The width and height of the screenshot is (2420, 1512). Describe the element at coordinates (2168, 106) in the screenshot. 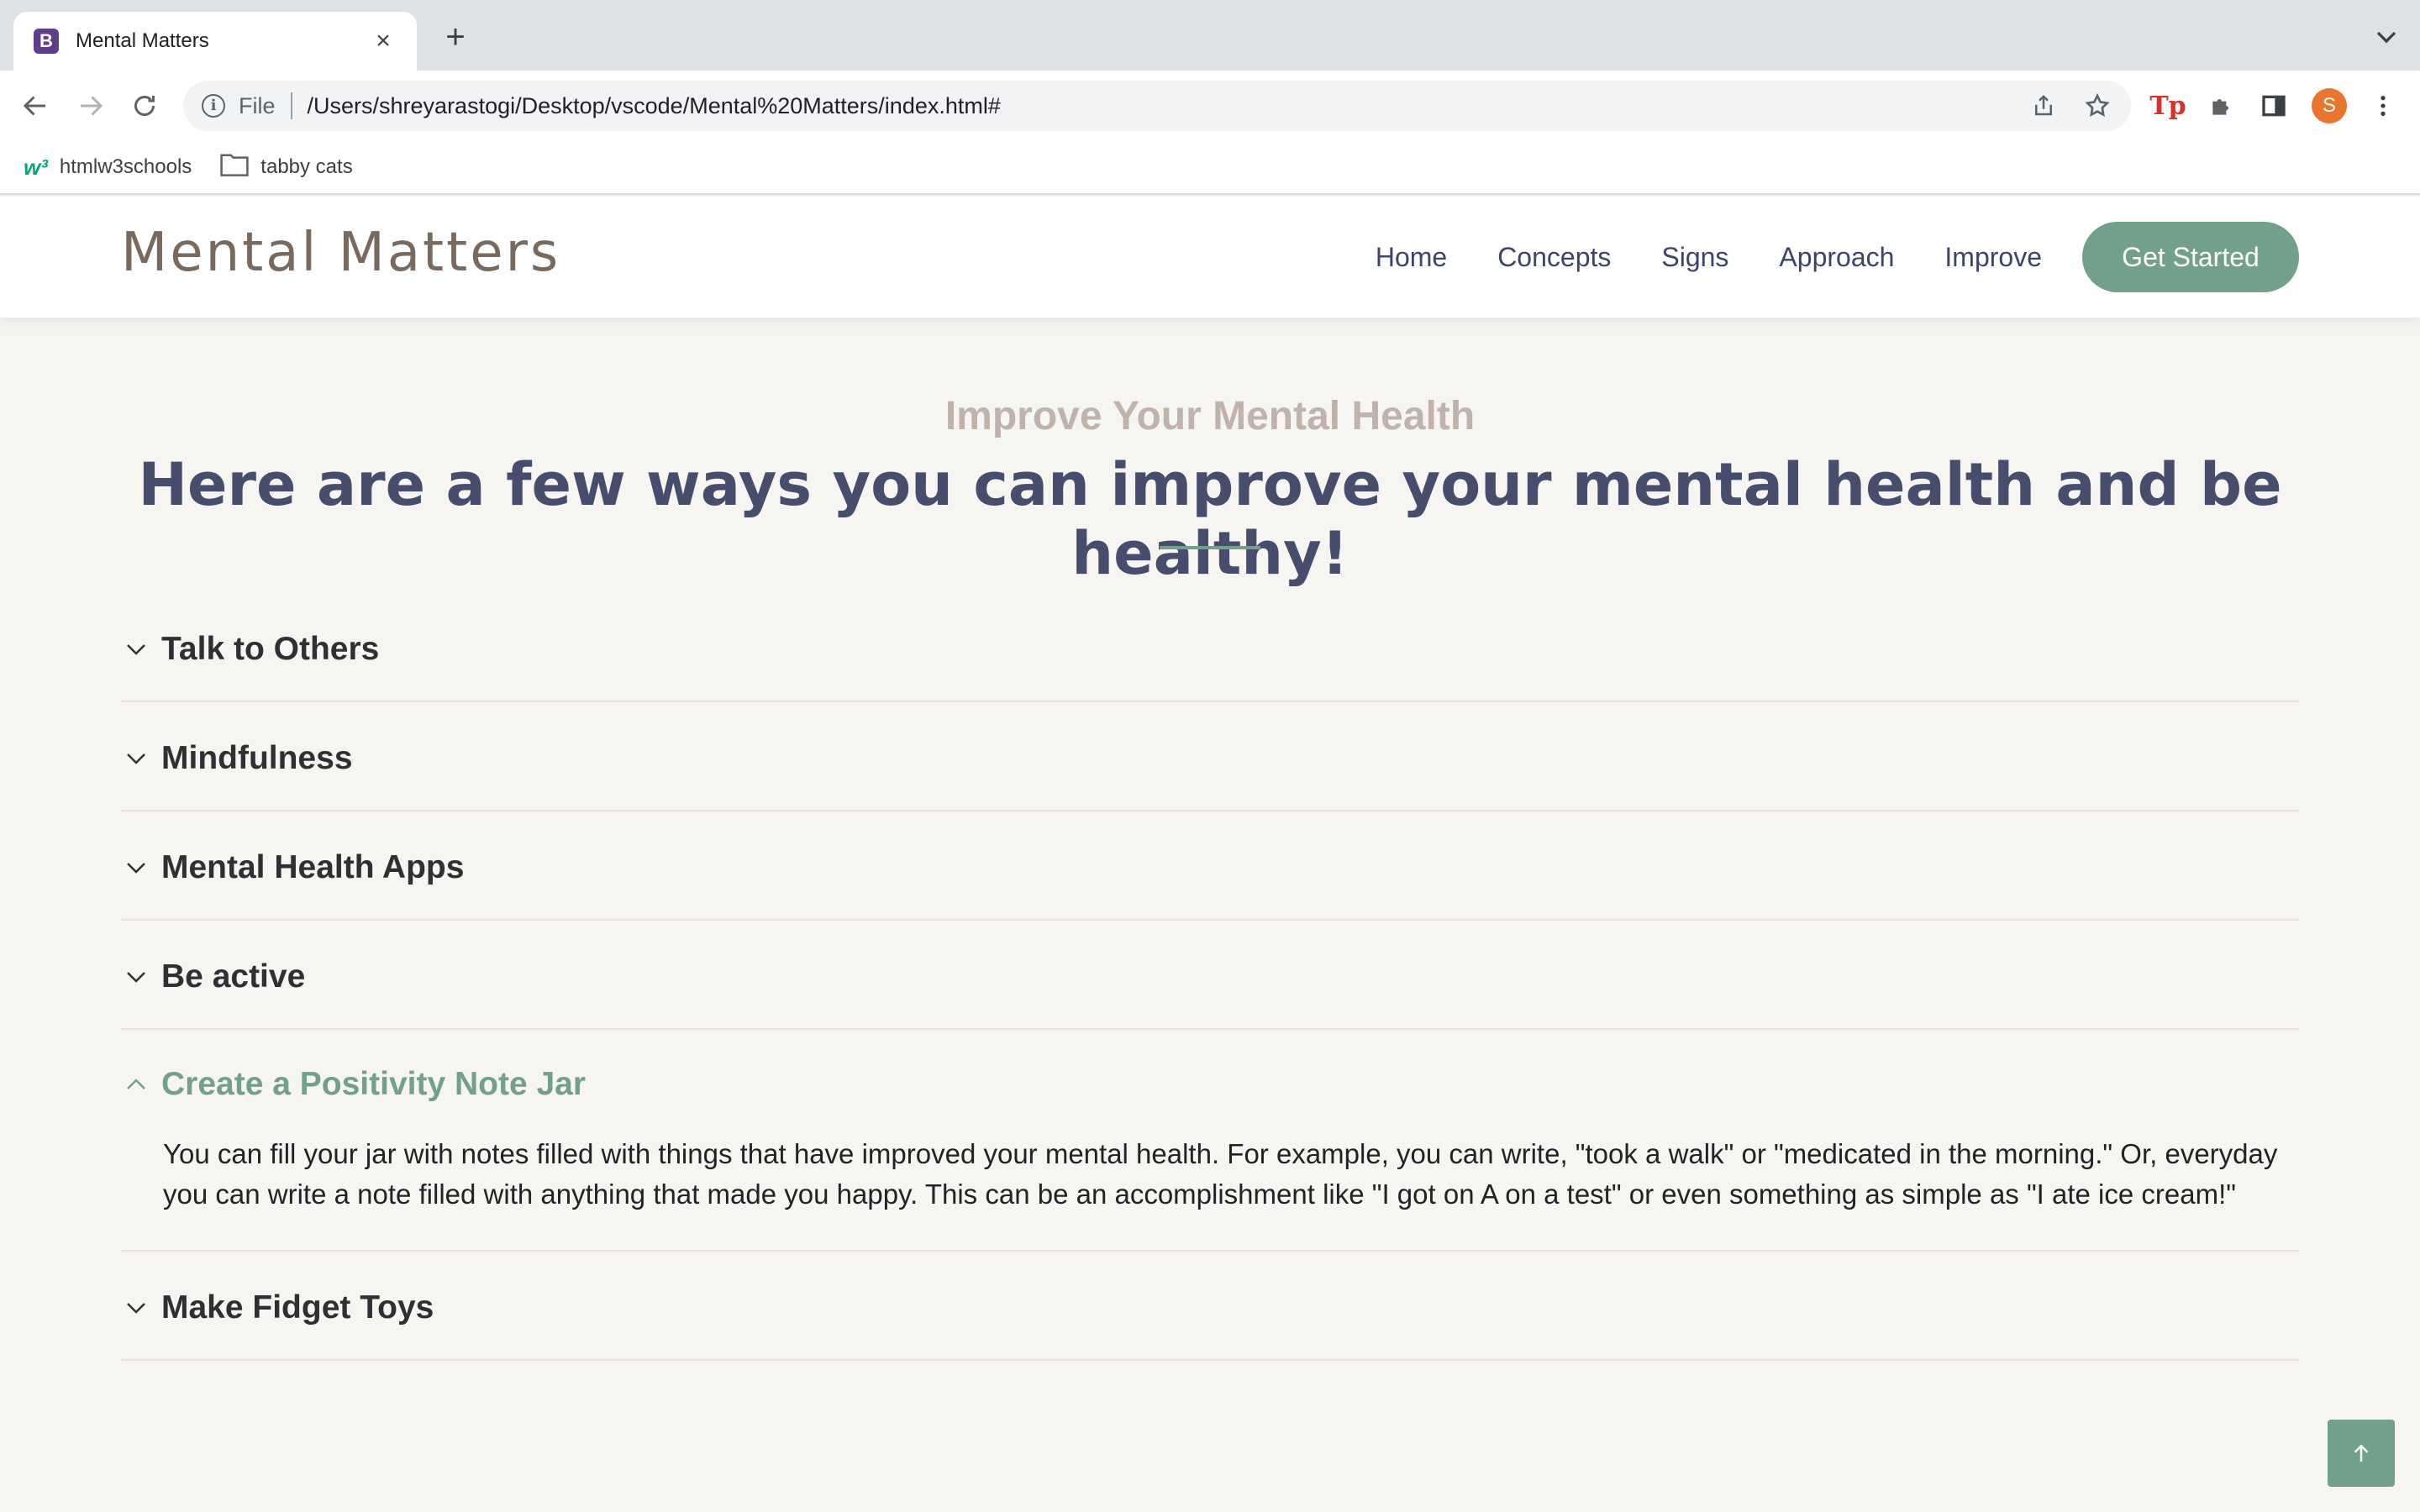

I see `tp-extension-icon: Tp` at that location.